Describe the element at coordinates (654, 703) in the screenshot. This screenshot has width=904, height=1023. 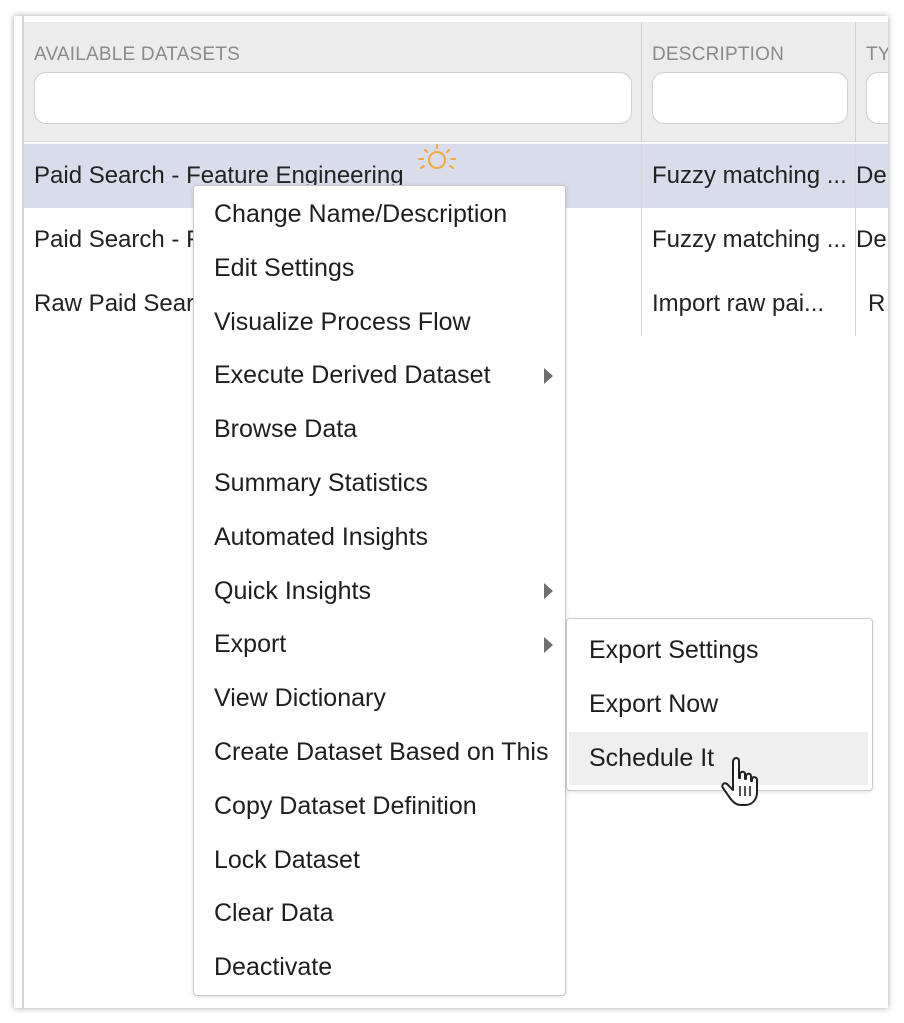
I see `menu-item-label: Export Now` at that location.